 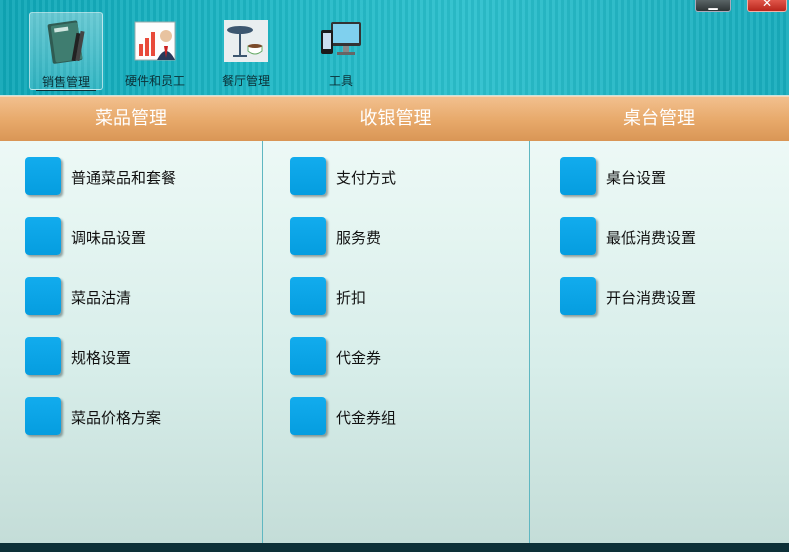 I want to click on column-title-table-management: 桌台管理, so click(x=659, y=118).